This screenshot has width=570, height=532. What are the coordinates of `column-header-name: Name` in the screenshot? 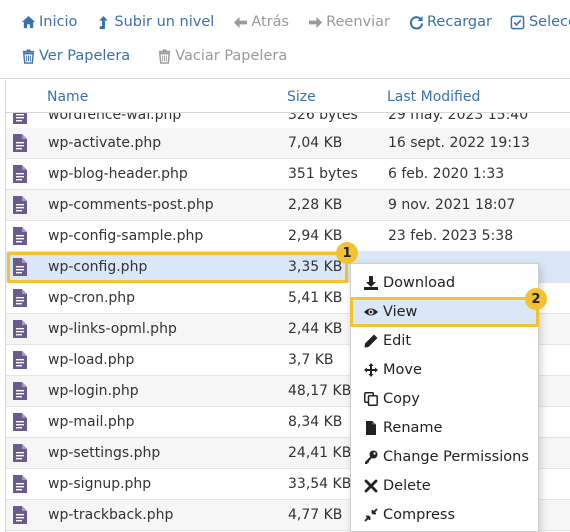 It's located at (67, 97).